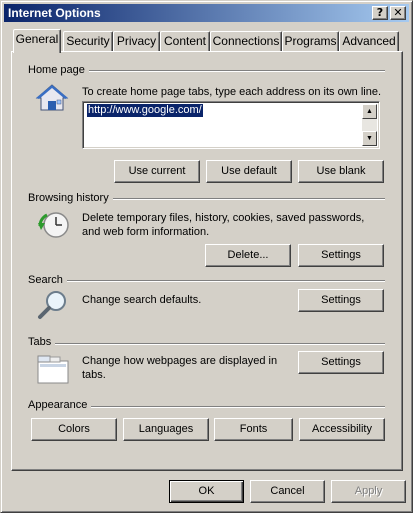 The width and height of the screenshot is (413, 513). I want to click on tab-privacy: Privacy, so click(136, 41).